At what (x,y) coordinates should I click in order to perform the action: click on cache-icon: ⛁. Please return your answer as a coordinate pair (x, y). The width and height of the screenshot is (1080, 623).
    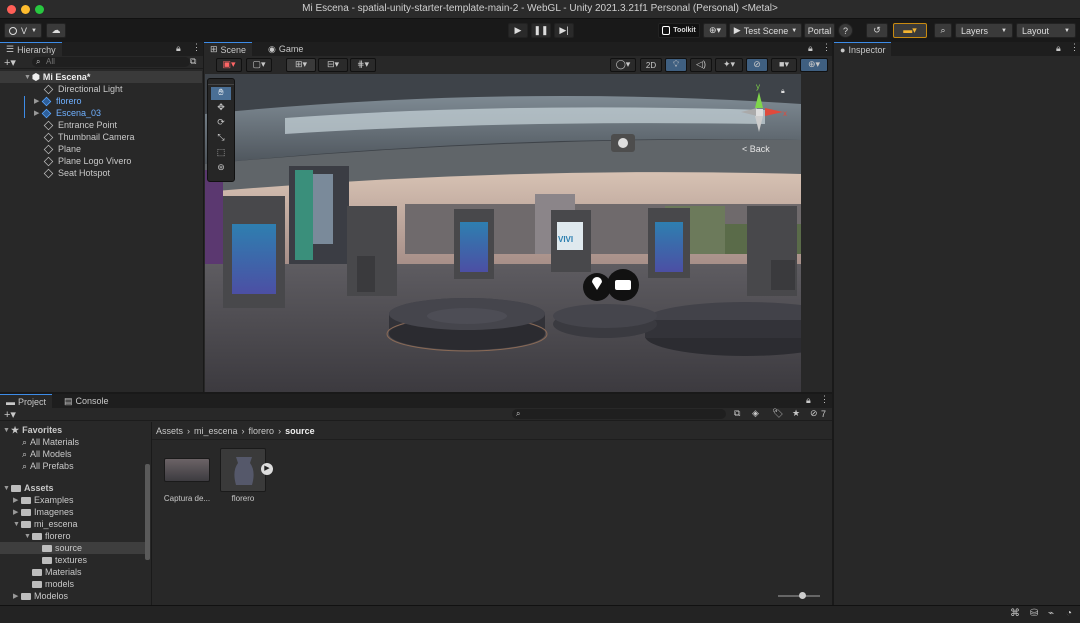
    Looking at the image, I should click on (1034, 613).